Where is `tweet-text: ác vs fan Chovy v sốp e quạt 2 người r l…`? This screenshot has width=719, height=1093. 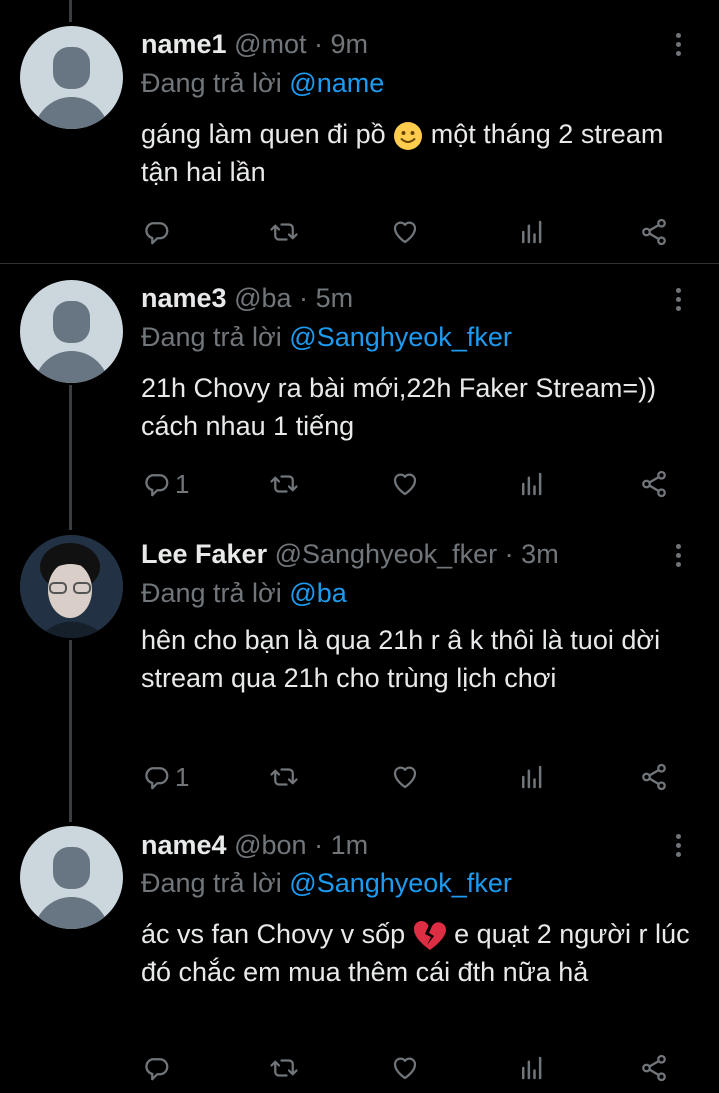
tweet-text: ác vs fan Chovy v sốp e quạt 2 người r l… is located at coordinates (421, 953).